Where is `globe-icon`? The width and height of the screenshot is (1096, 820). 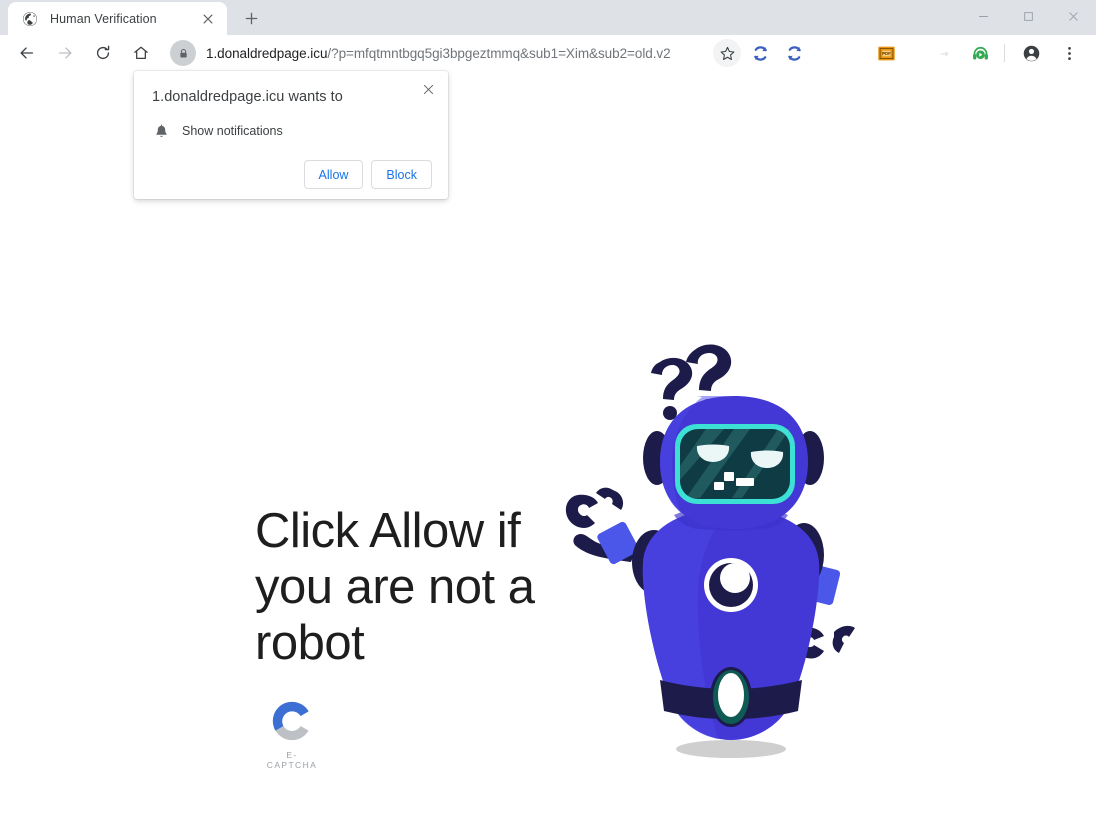 globe-icon is located at coordinates (30, 19).